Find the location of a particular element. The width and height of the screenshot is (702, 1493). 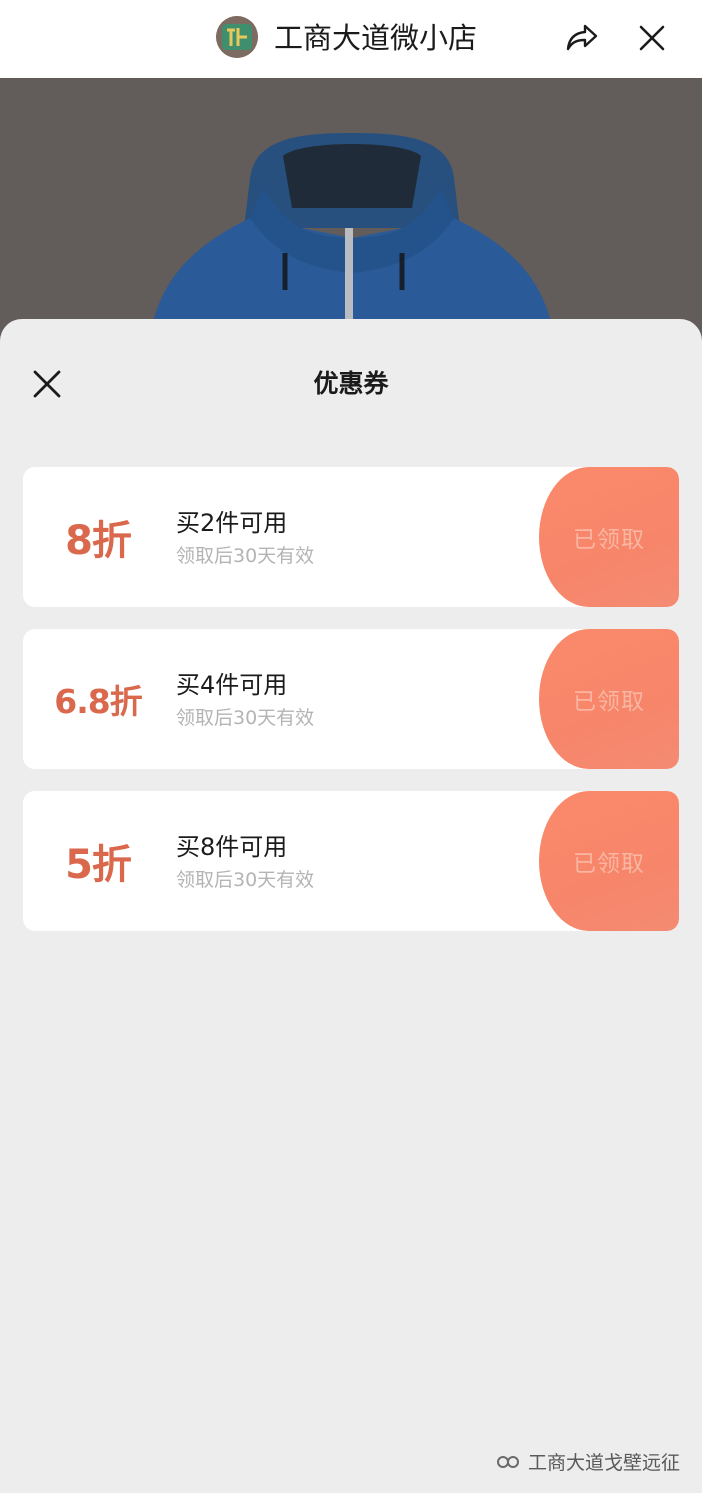

coupon-condition: 买4件可用 is located at coordinates (232, 685).